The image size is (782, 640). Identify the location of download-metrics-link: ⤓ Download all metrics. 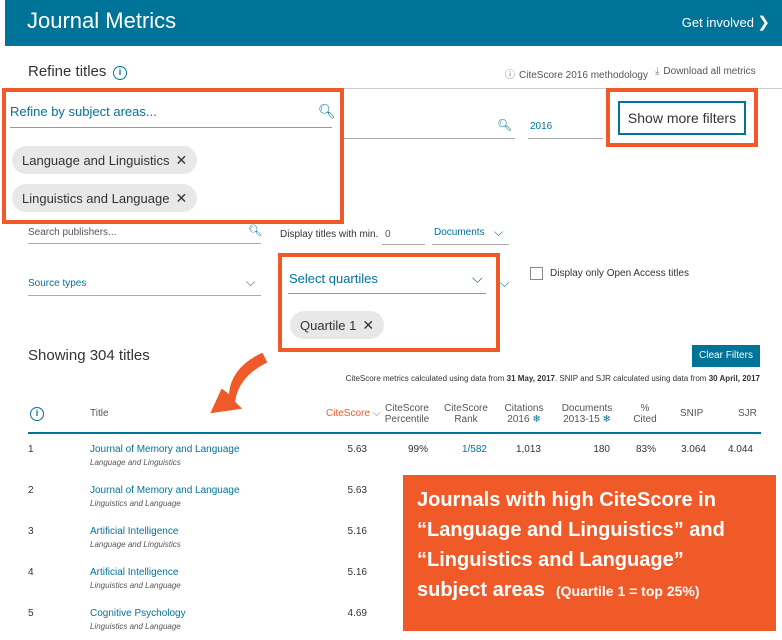
(705, 71).